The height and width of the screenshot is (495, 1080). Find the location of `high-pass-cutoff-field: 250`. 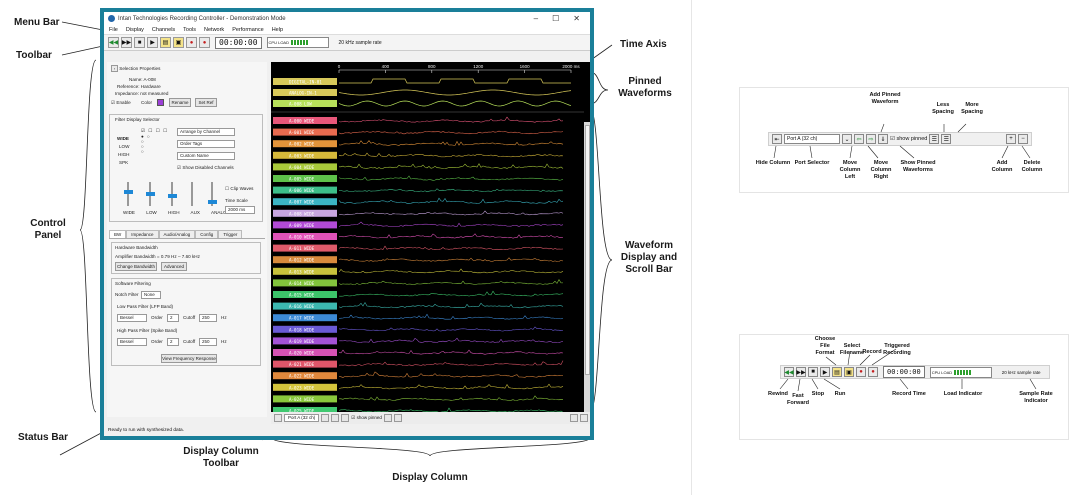

high-pass-cutoff-field: 250 is located at coordinates (208, 342).